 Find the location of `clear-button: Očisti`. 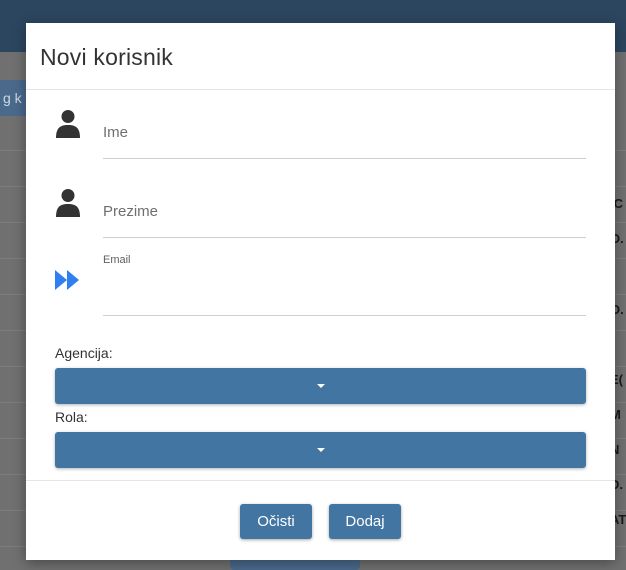

clear-button: Očisti is located at coordinates (276, 521).